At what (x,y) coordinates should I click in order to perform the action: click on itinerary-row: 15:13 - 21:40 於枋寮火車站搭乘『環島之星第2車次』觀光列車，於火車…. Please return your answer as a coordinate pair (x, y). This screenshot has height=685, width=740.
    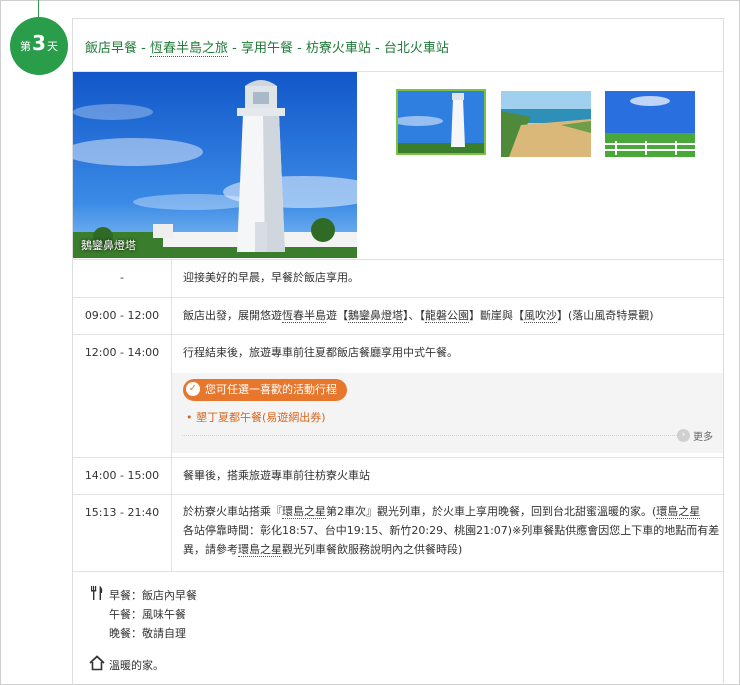
    Looking at the image, I should click on (398, 533).